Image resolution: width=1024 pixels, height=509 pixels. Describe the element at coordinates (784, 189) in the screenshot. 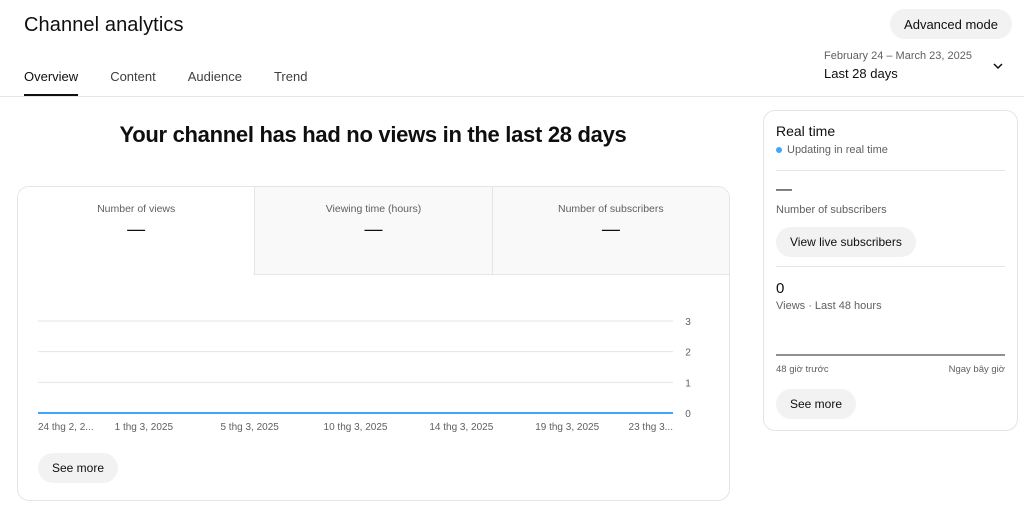

I see `realtime-subscribers-value: —` at that location.